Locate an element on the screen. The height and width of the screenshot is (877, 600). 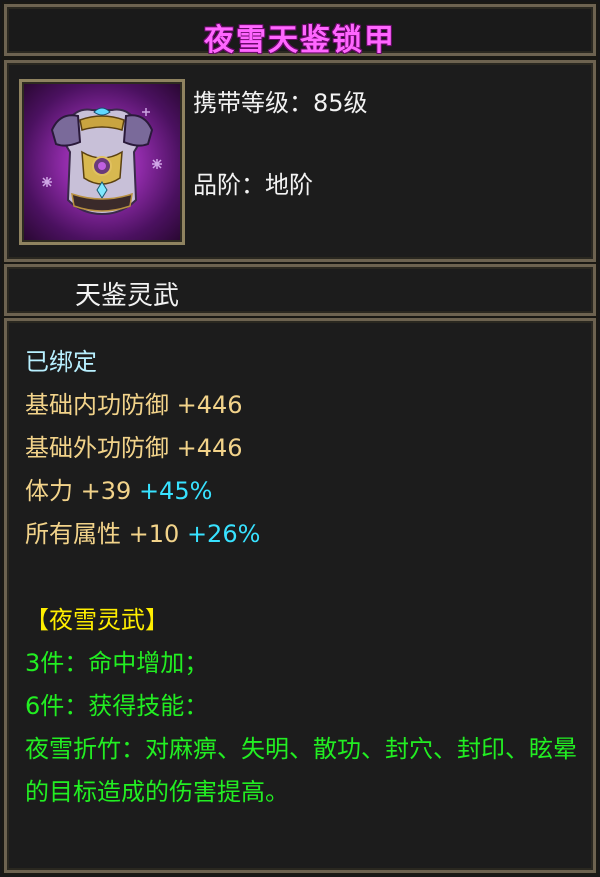
stat-value: +39 is located at coordinates (106, 491).